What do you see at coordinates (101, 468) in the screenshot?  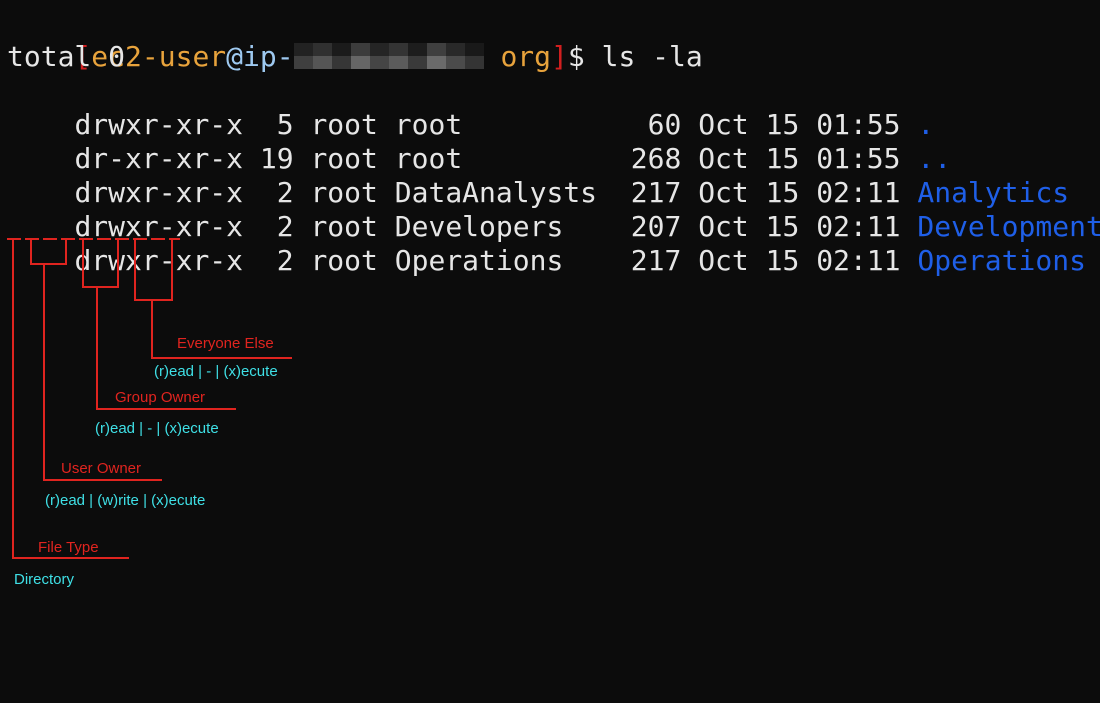 I see `user-owner-label: User Owner` at bounding box center [101, 468].